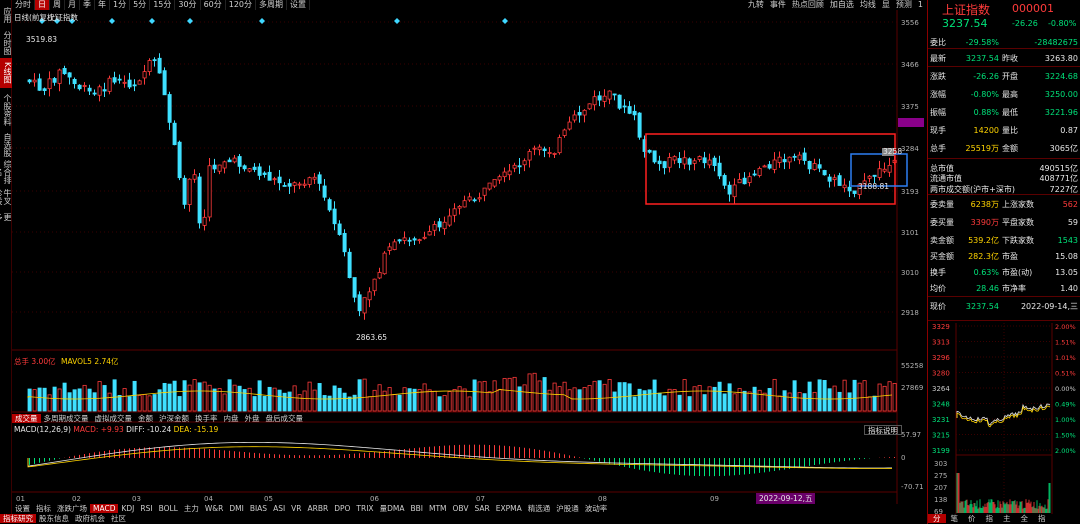  Describe the element at coordinates (258, 508) in the screenshot. I see `indicator-tab: BIAS` at that location.